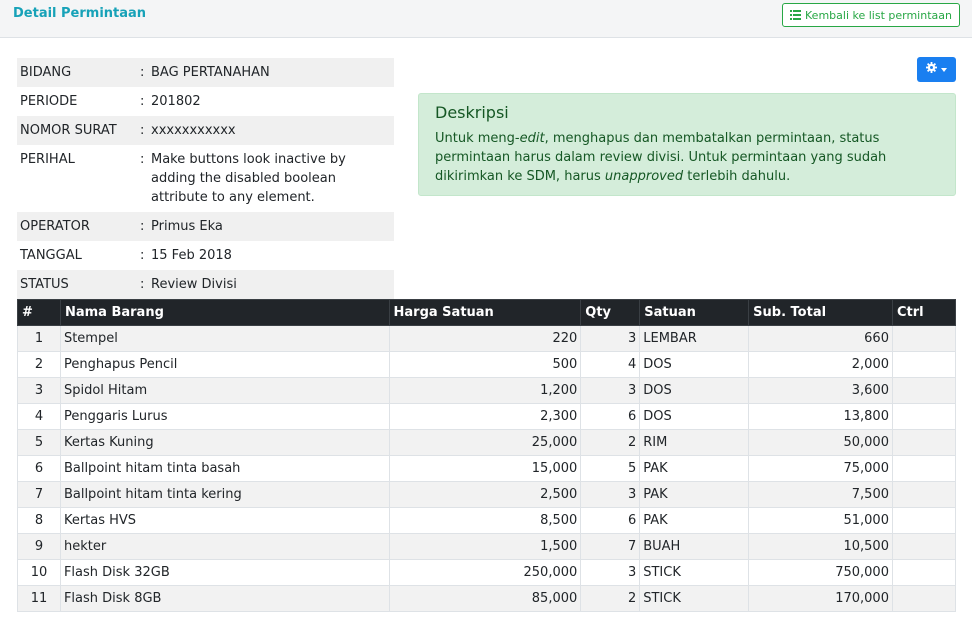  I want to click on info-label: TANGGAL, so click(51, 255).